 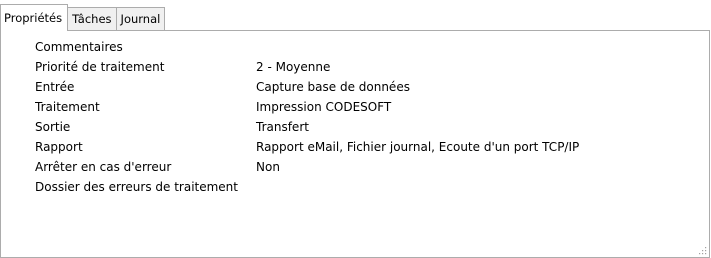 I want to click on property-row-arreter-erreur: Arrêter en cas d'erreur Non, so click(x=355, y=167).